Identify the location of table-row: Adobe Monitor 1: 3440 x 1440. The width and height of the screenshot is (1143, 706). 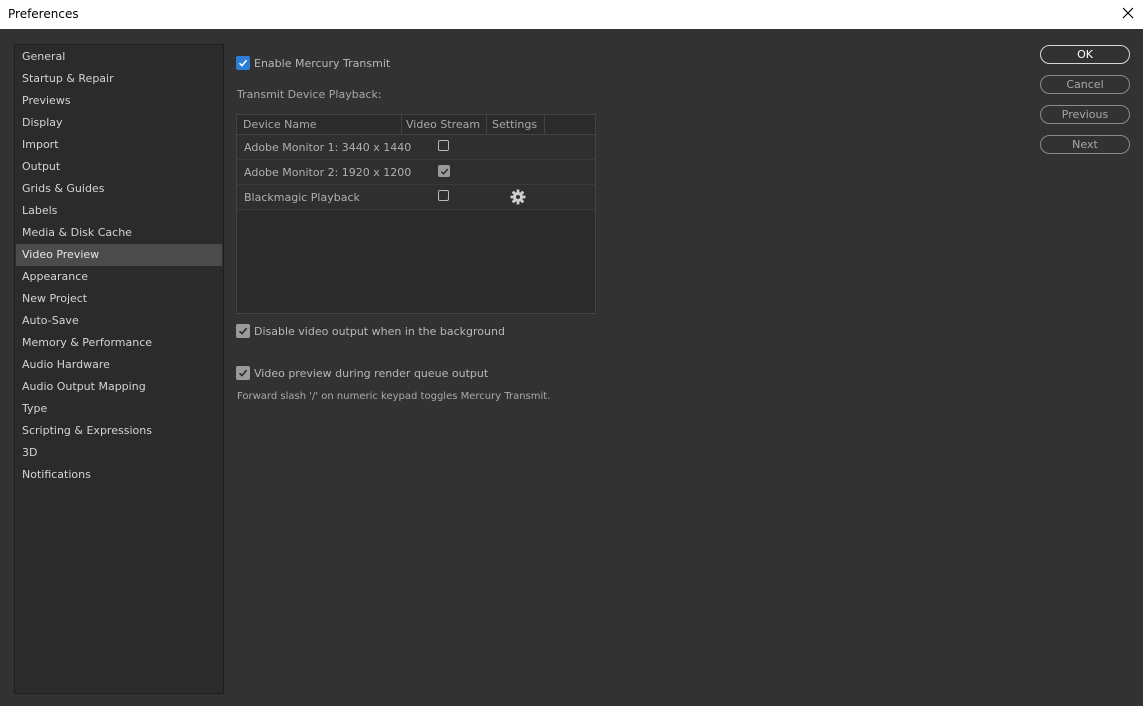
(416, 147).